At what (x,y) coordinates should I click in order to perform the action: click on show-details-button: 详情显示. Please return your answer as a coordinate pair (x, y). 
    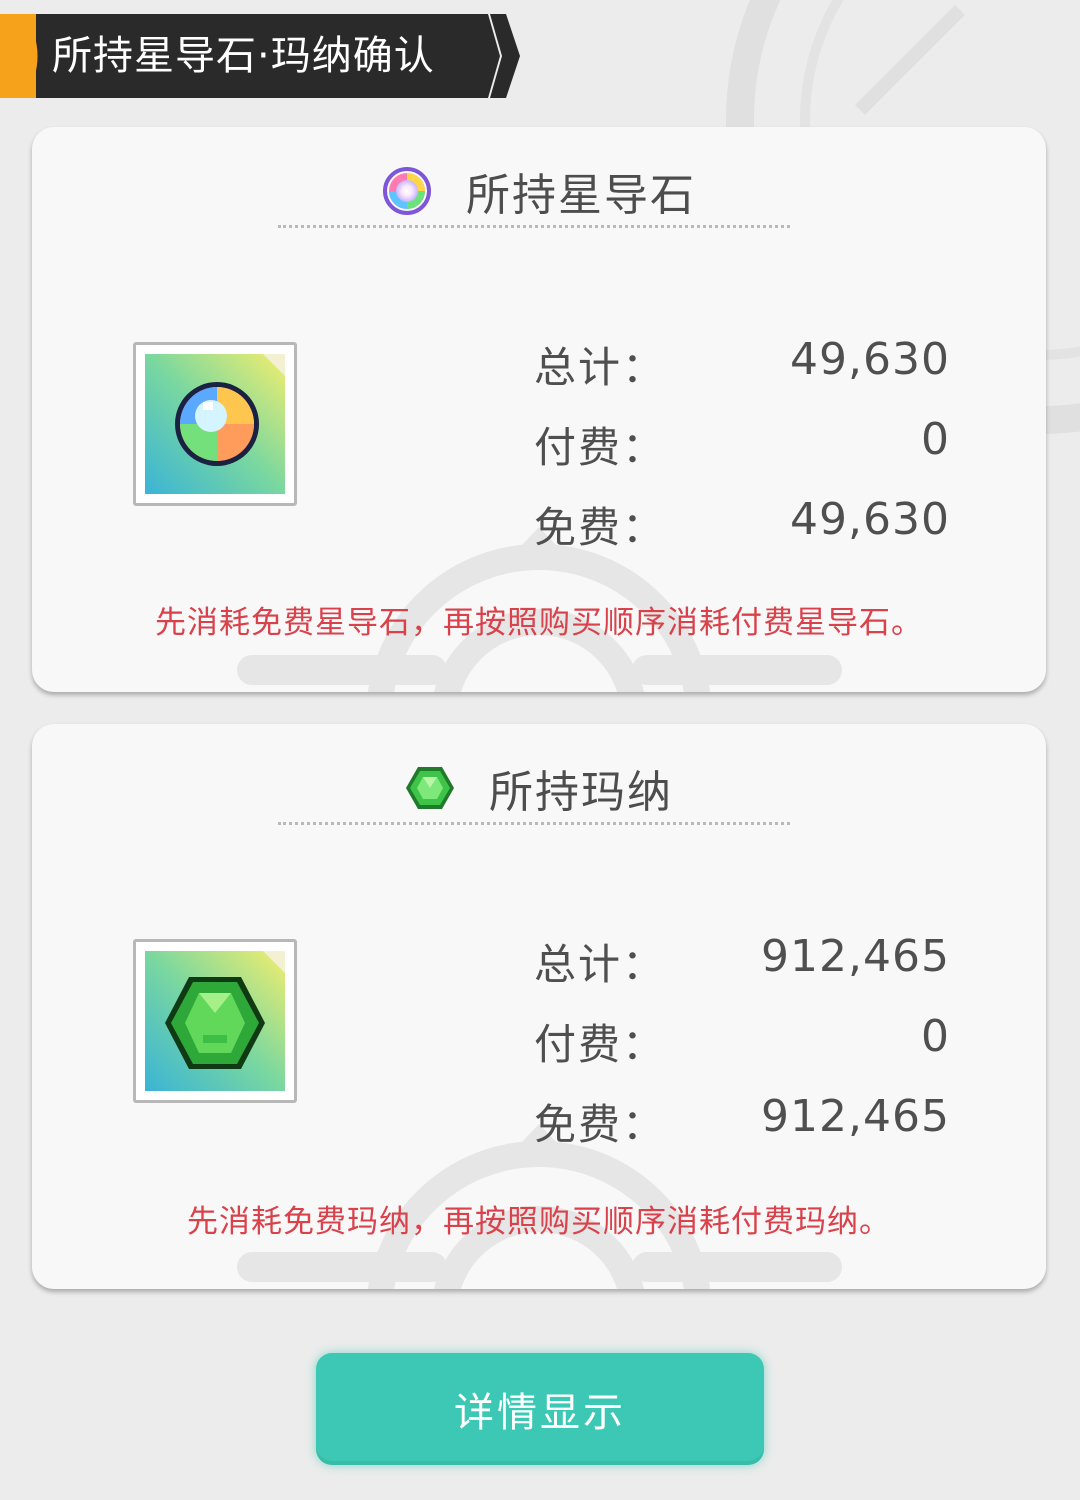
    Looking at the image, I should click on (540, 1409).